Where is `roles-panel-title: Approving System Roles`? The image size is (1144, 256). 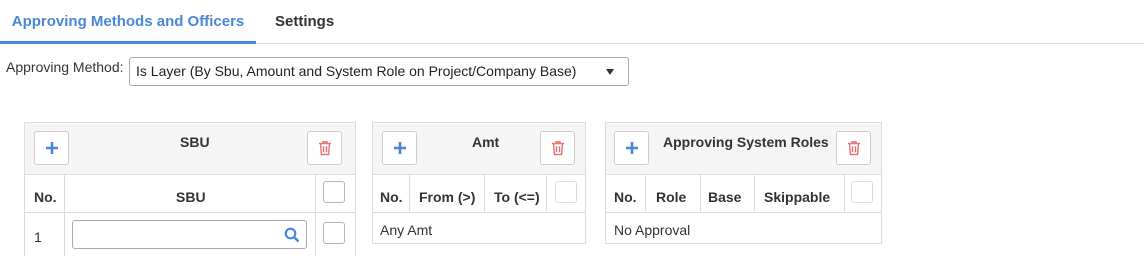 roles-panel-title: Approving System Roles is located at coordinates (746, 142).